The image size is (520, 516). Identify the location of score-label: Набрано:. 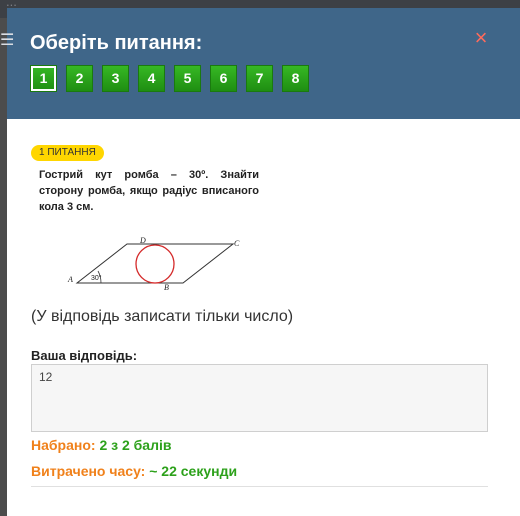
(63, 445).